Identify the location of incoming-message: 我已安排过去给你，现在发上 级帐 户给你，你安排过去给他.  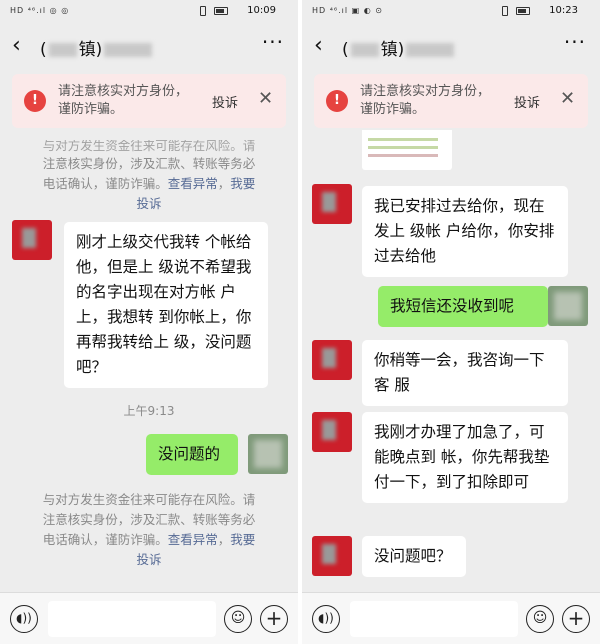
(465, 231).